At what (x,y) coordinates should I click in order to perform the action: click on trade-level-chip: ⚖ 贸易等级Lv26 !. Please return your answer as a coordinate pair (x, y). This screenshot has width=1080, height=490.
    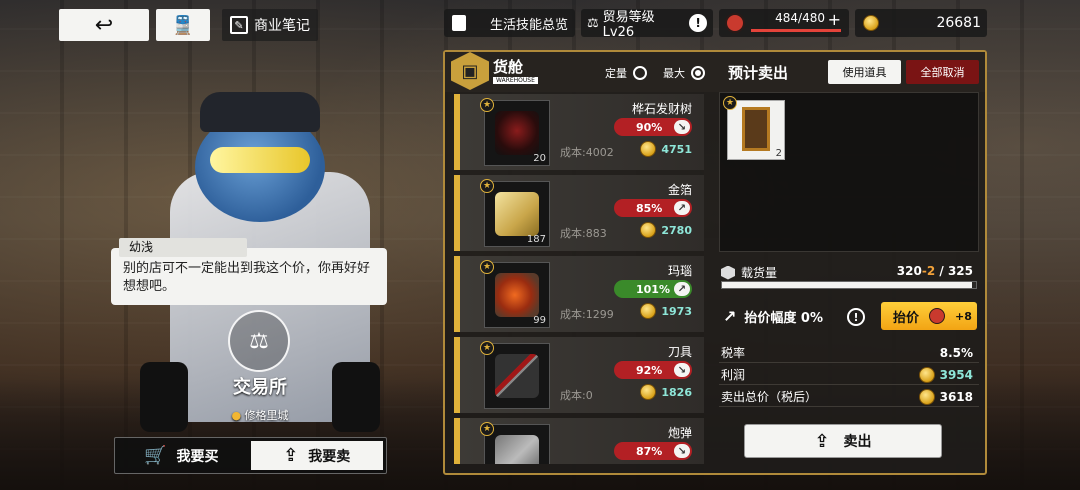
    Looking at the image, I should click on (647, 24).